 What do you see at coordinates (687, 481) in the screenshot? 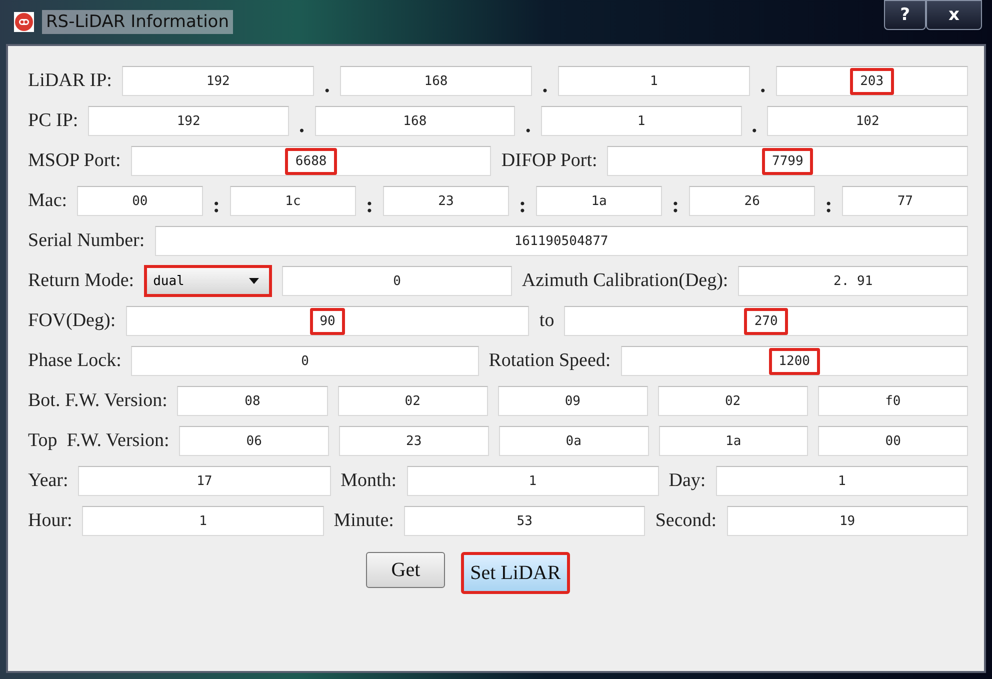
I see `field-label: Day:` at bounding box center [687, 481].